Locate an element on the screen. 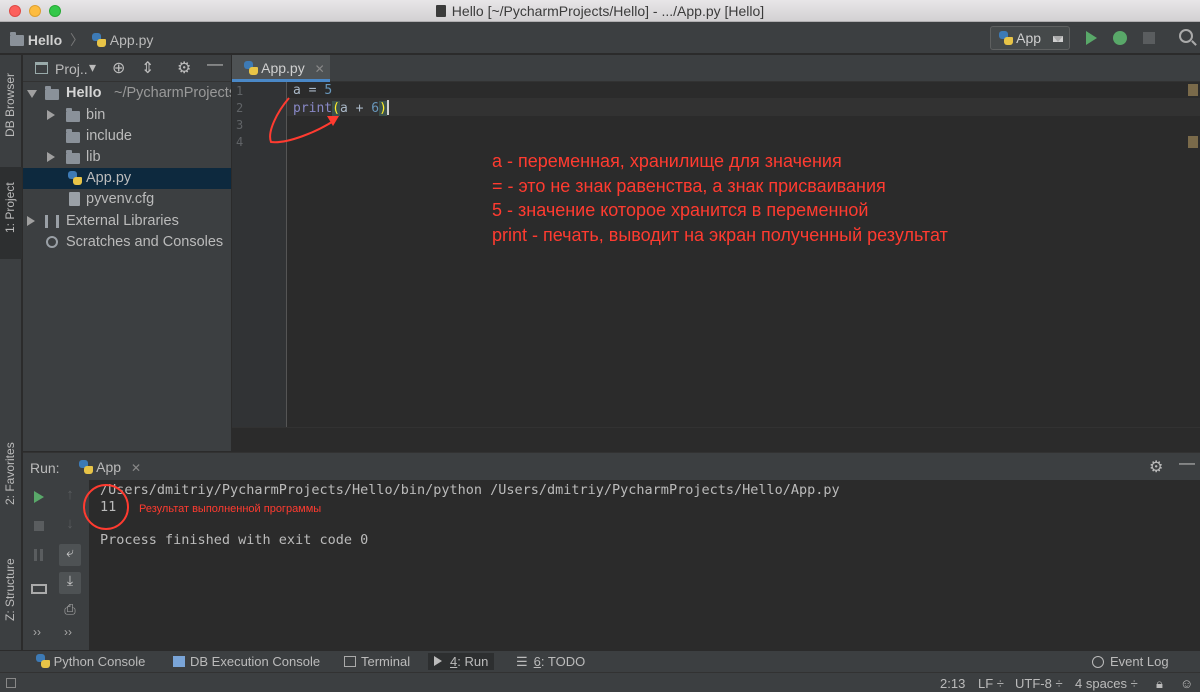 The image size is (1200, 692). project-panel-header: Proj.. ▾ ⊕ ⇕ ⚙ — is located at coordinates (127, 68).